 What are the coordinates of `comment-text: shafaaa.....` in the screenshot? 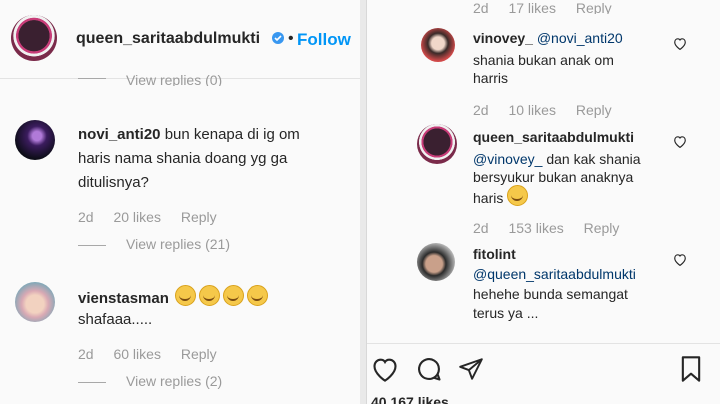 It's located at (115, 319).